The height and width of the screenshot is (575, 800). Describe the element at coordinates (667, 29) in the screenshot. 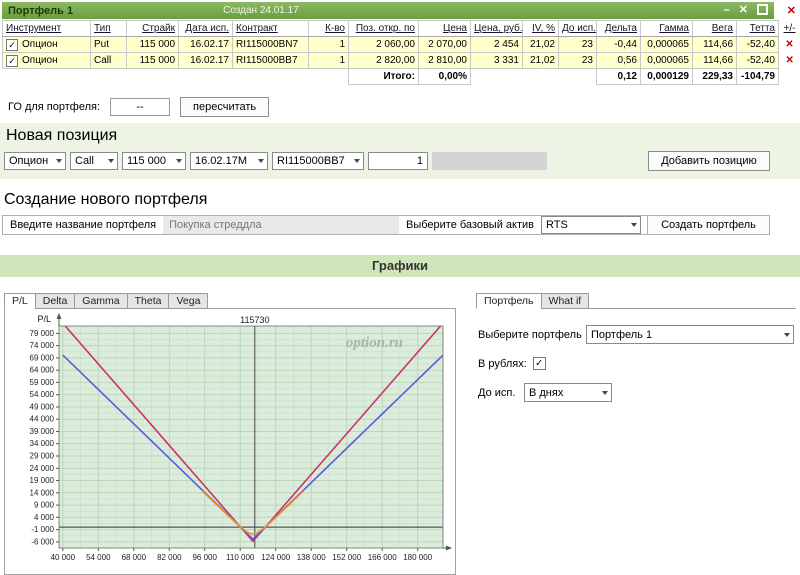

I see `col-header-gamma: Гамма` at that location.